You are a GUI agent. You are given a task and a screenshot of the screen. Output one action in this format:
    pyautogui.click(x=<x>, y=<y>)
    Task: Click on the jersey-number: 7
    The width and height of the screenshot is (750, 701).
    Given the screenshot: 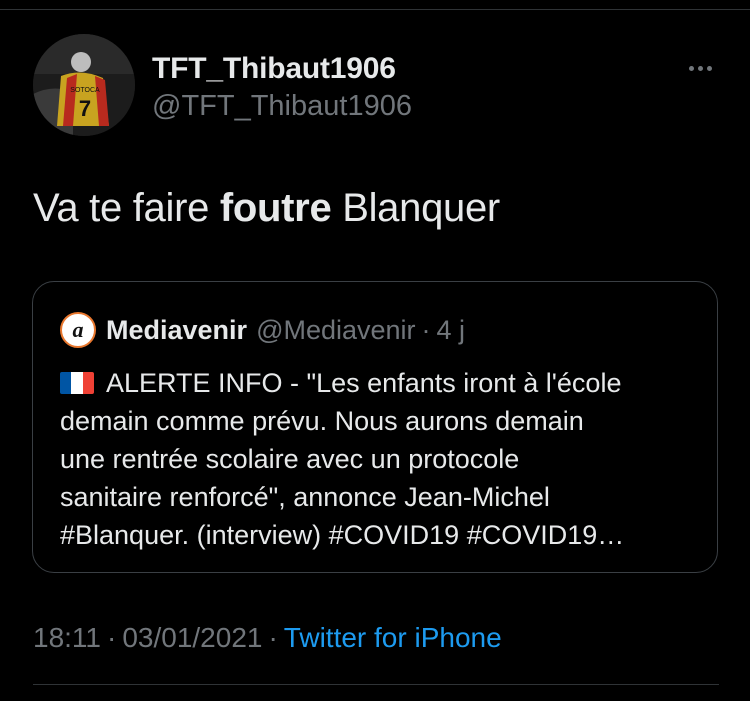 What is the action you would take?
    pyautogui.click(x=85, y=108)
    